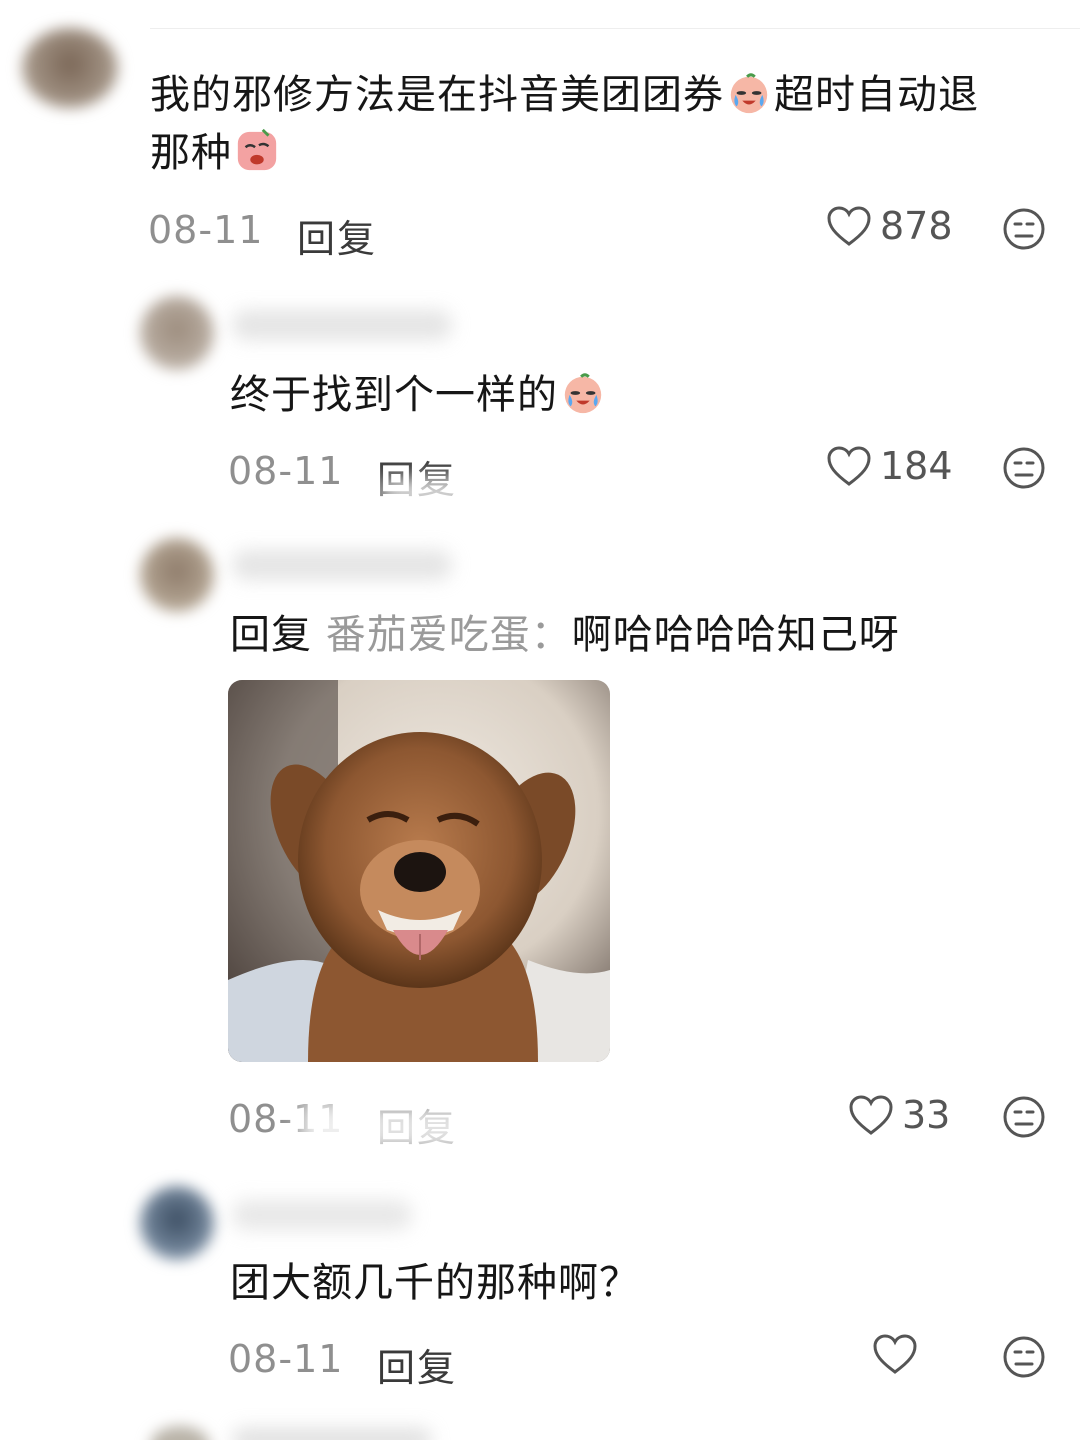 This screenshot has width=1080, height=1440. Describe the element at coordinates (257, 149) in the screenshot. I see `sad-face-emoji` at that location.